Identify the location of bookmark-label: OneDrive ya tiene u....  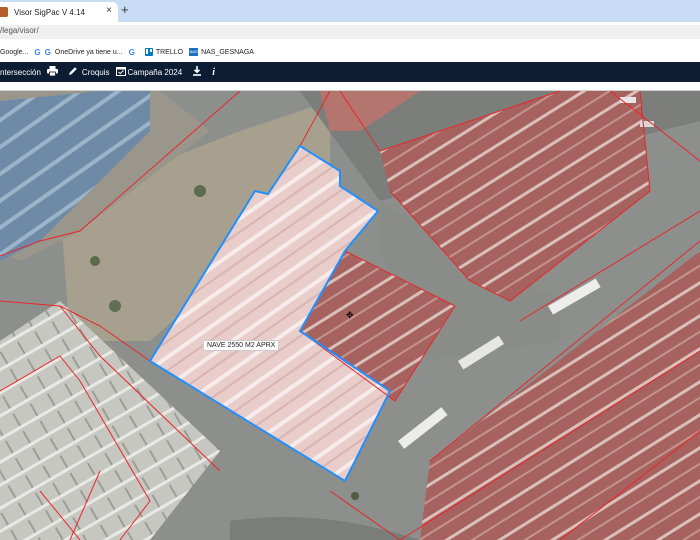
(88, 52).